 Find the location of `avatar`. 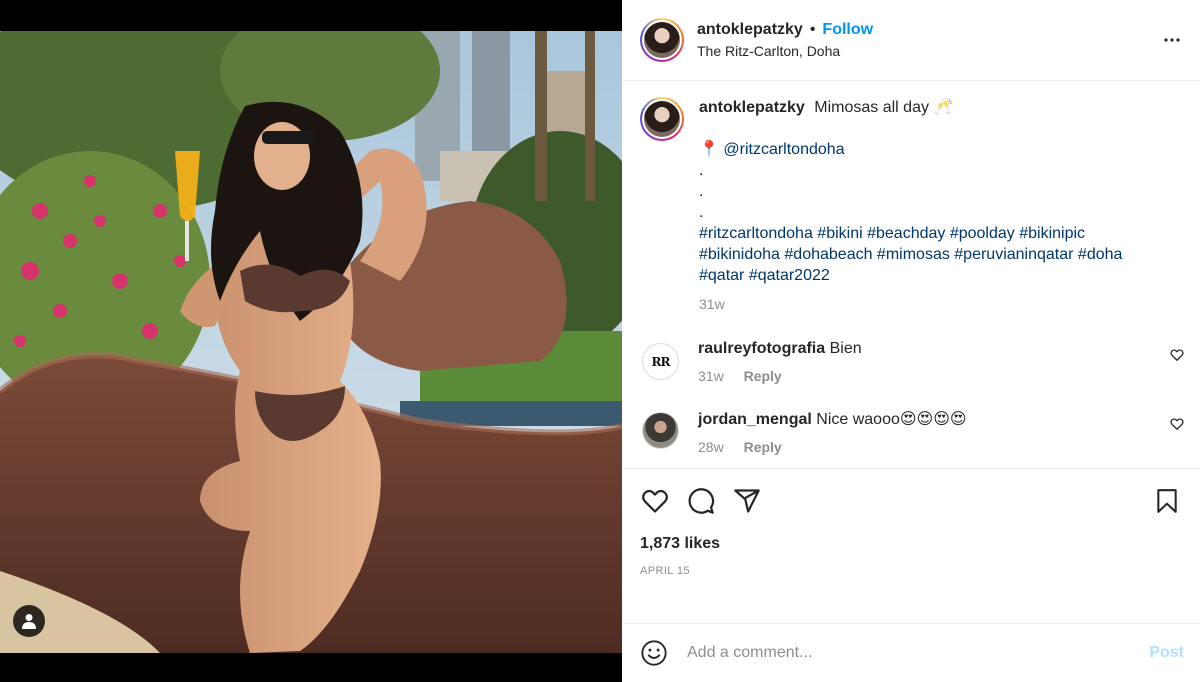

avatar is located at coordinates (662, 40).